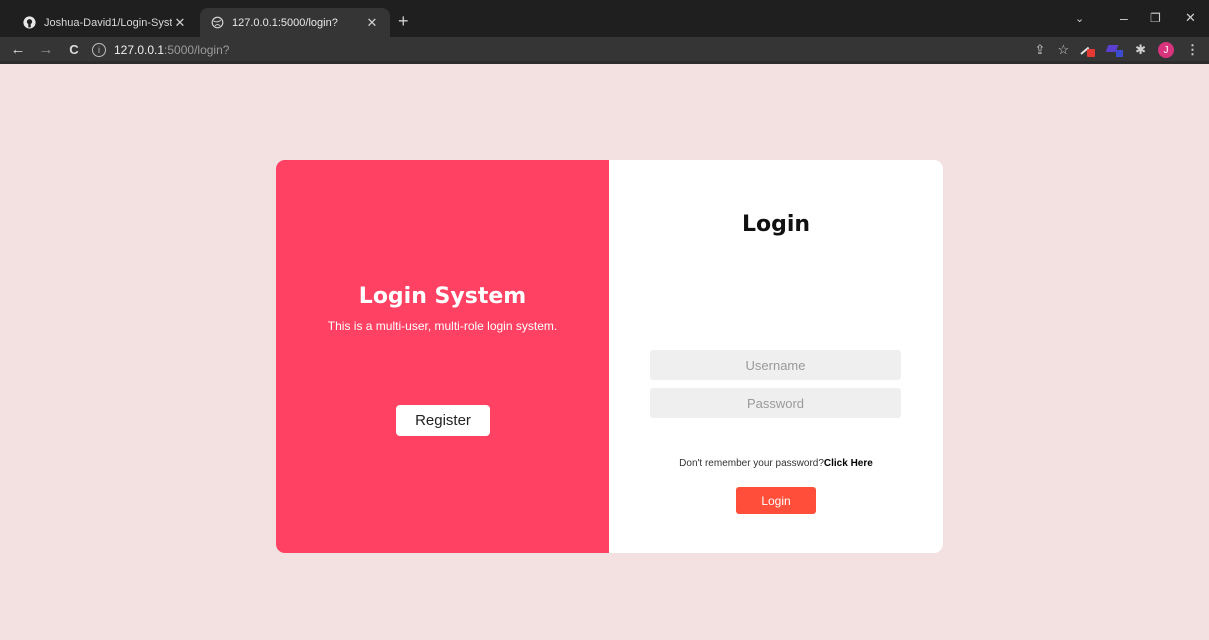  Describe the element at coordinates (572, 50) in the screenshot. I see `address-bar: i 127.0.0.1:5000/login?` at that location.